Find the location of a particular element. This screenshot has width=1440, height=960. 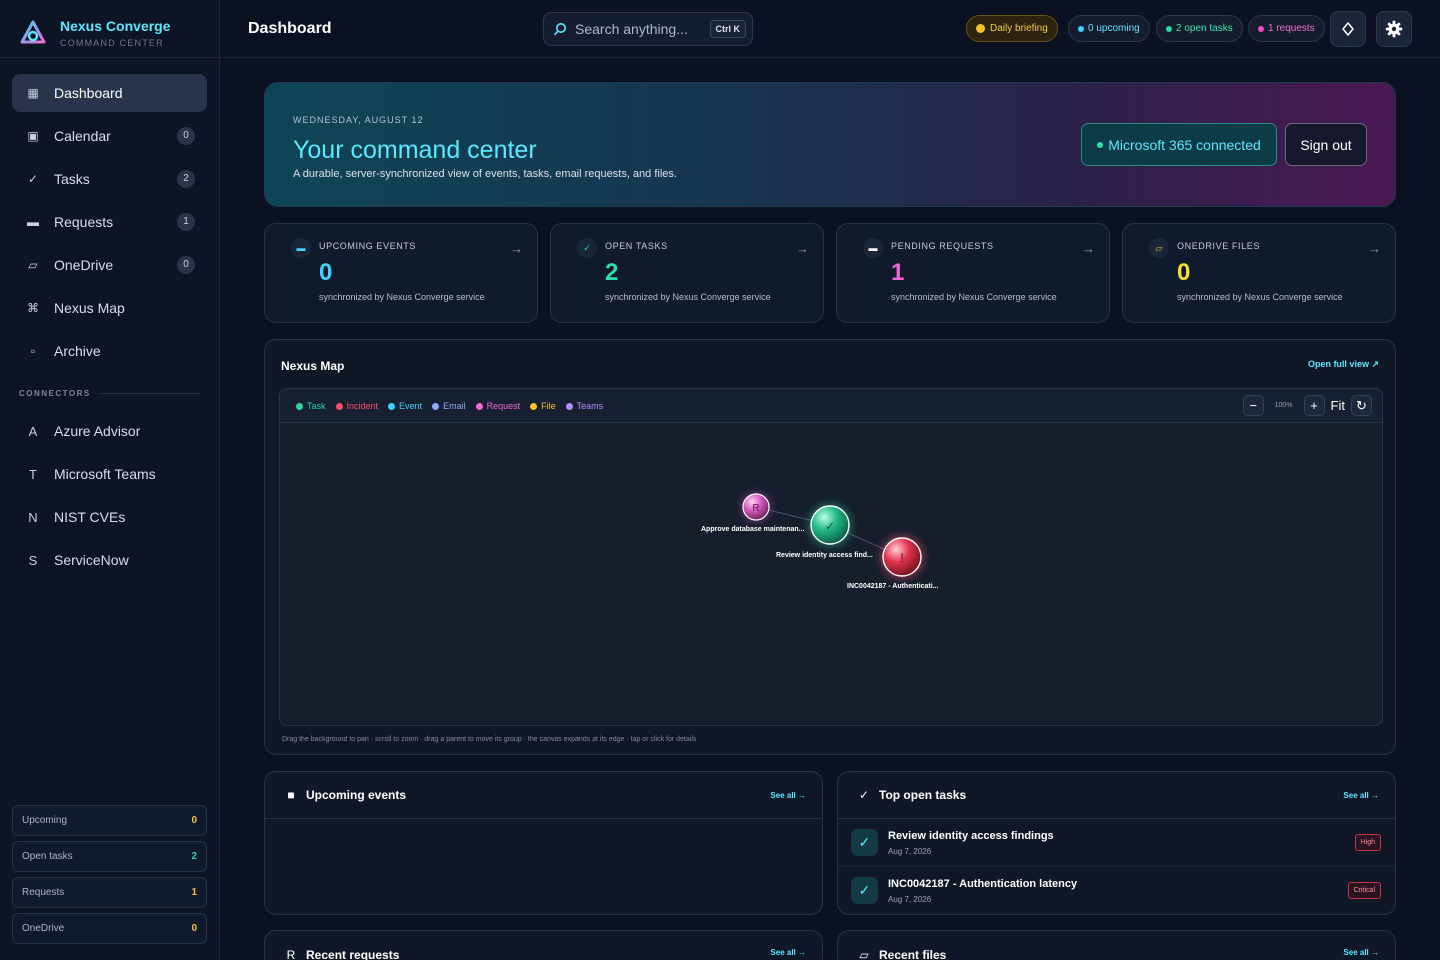

dashboard-icon: ▦ is located at coordinates (33, 93).